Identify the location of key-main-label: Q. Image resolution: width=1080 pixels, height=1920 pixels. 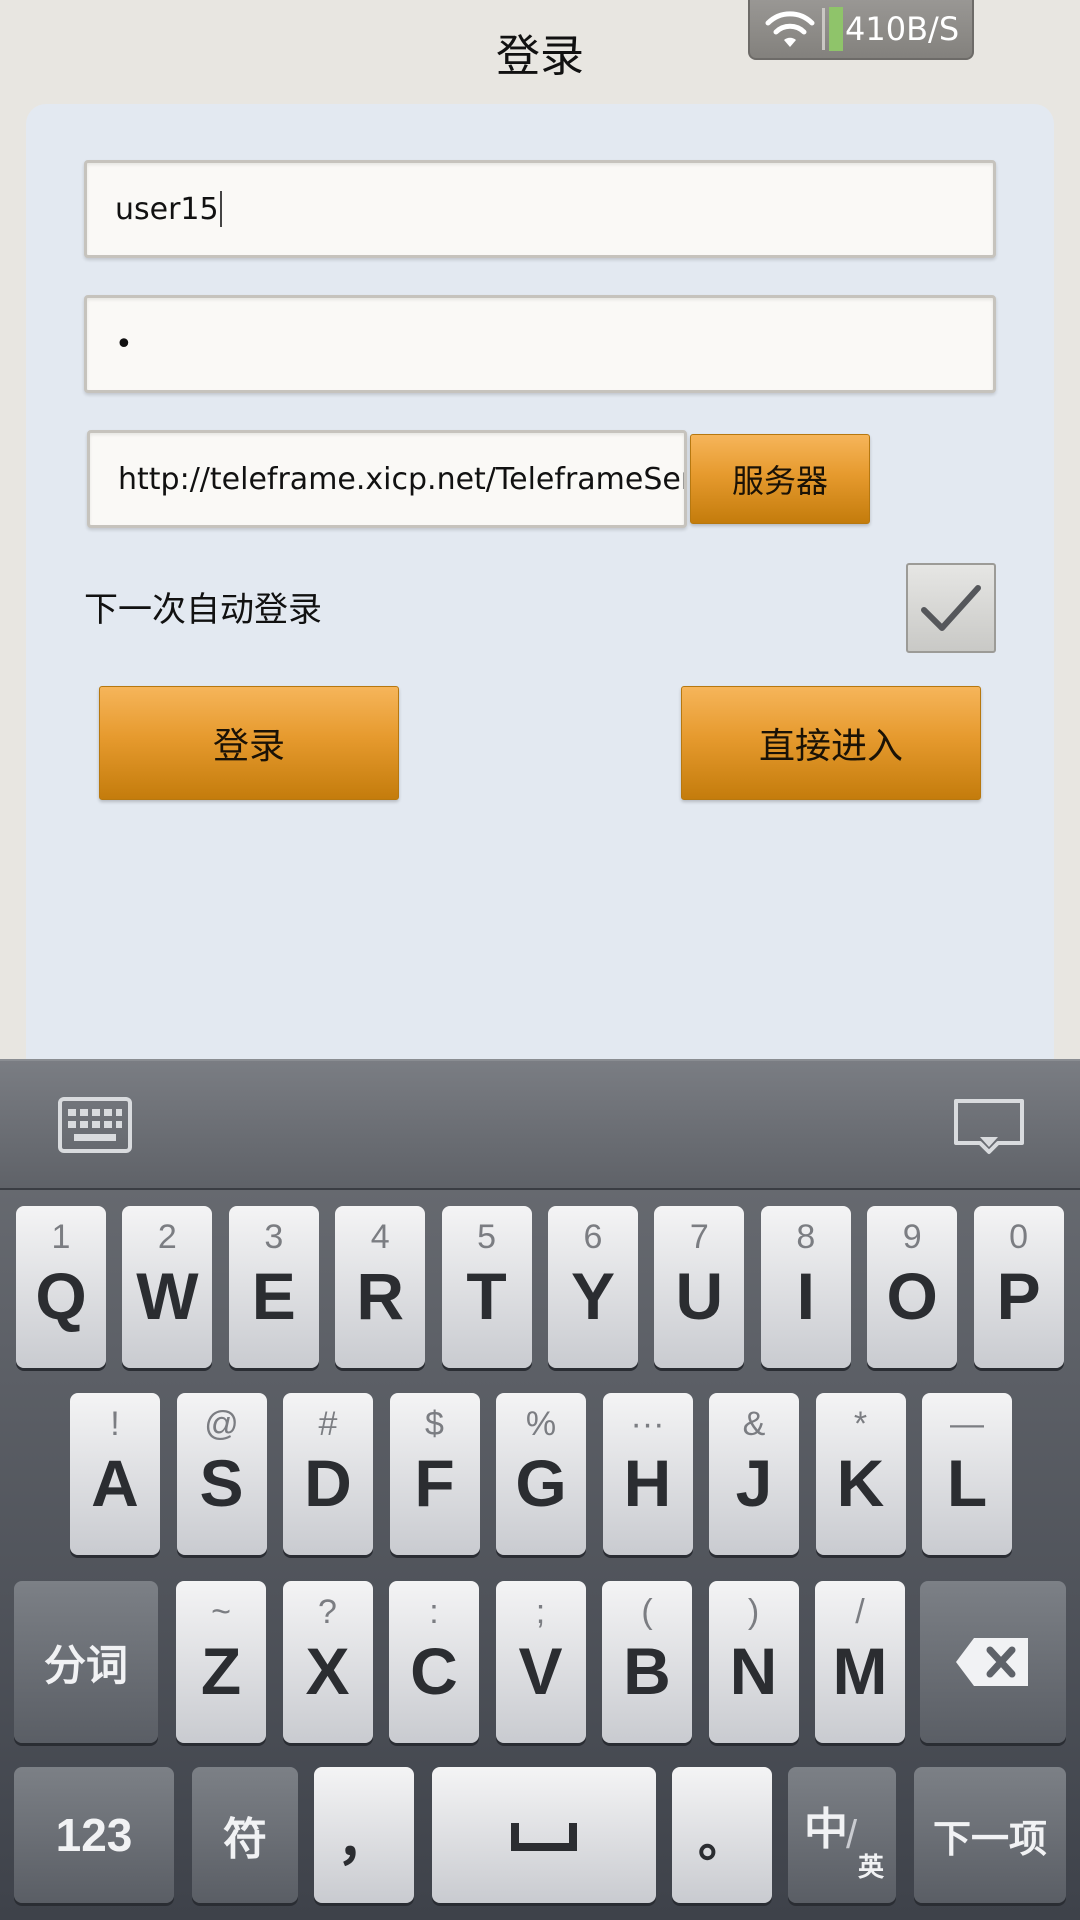
(61, 1296).